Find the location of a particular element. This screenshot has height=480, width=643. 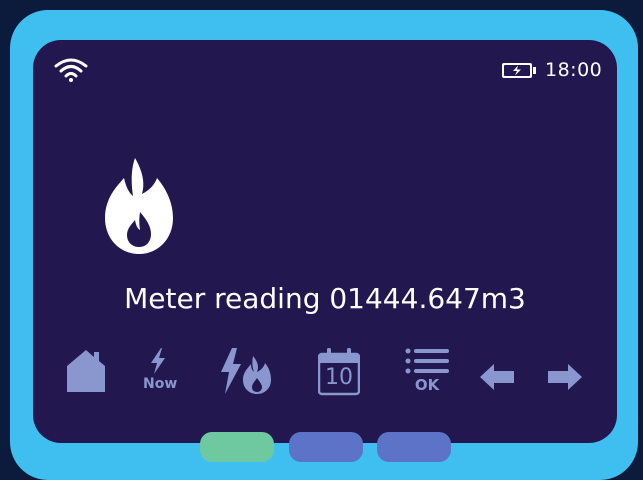

wifi-icon is located at coordinates (71, 70).